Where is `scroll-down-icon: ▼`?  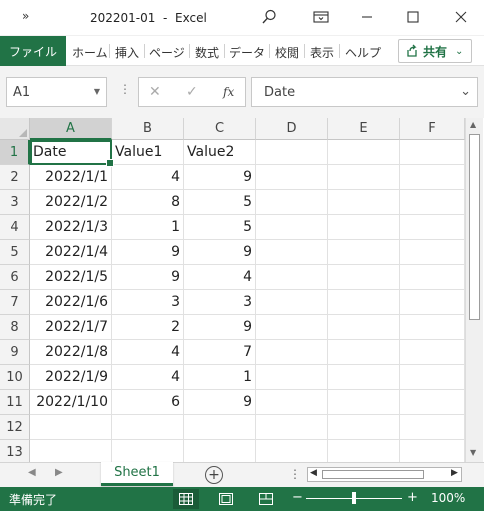 scroll-down-icon: ▼ is located at coordinates (473, 452).